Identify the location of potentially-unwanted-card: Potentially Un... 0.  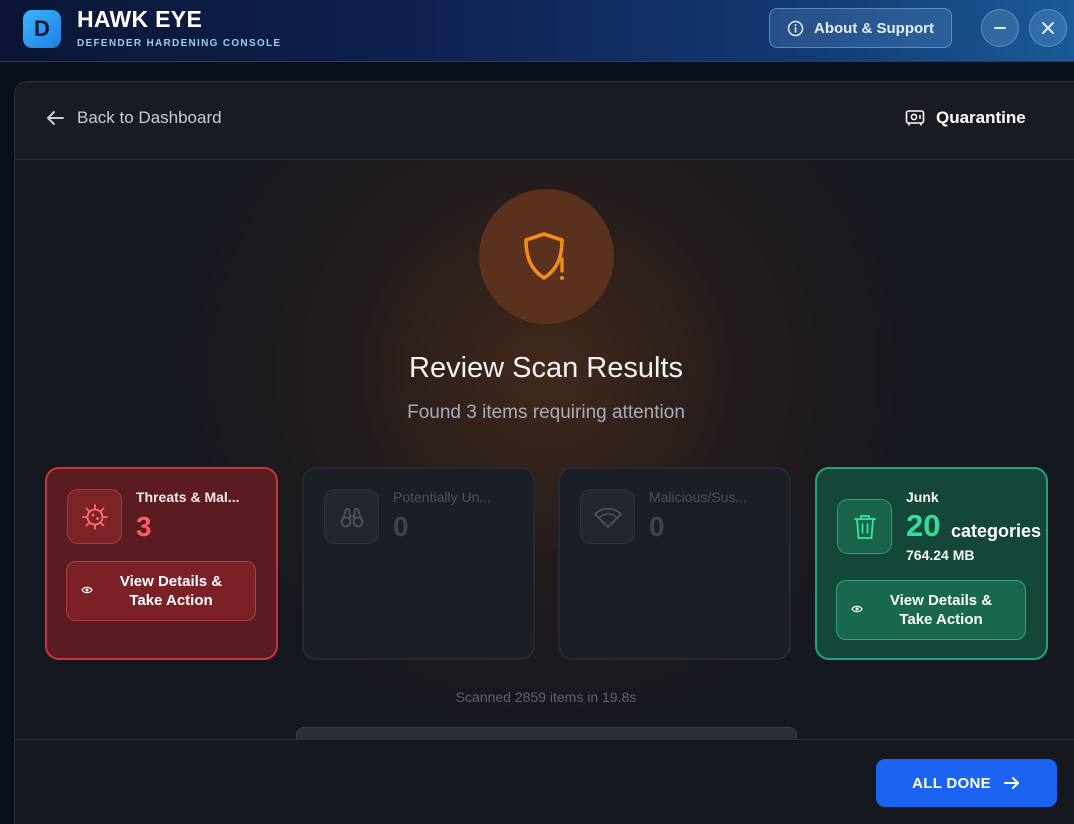
(418, 563).